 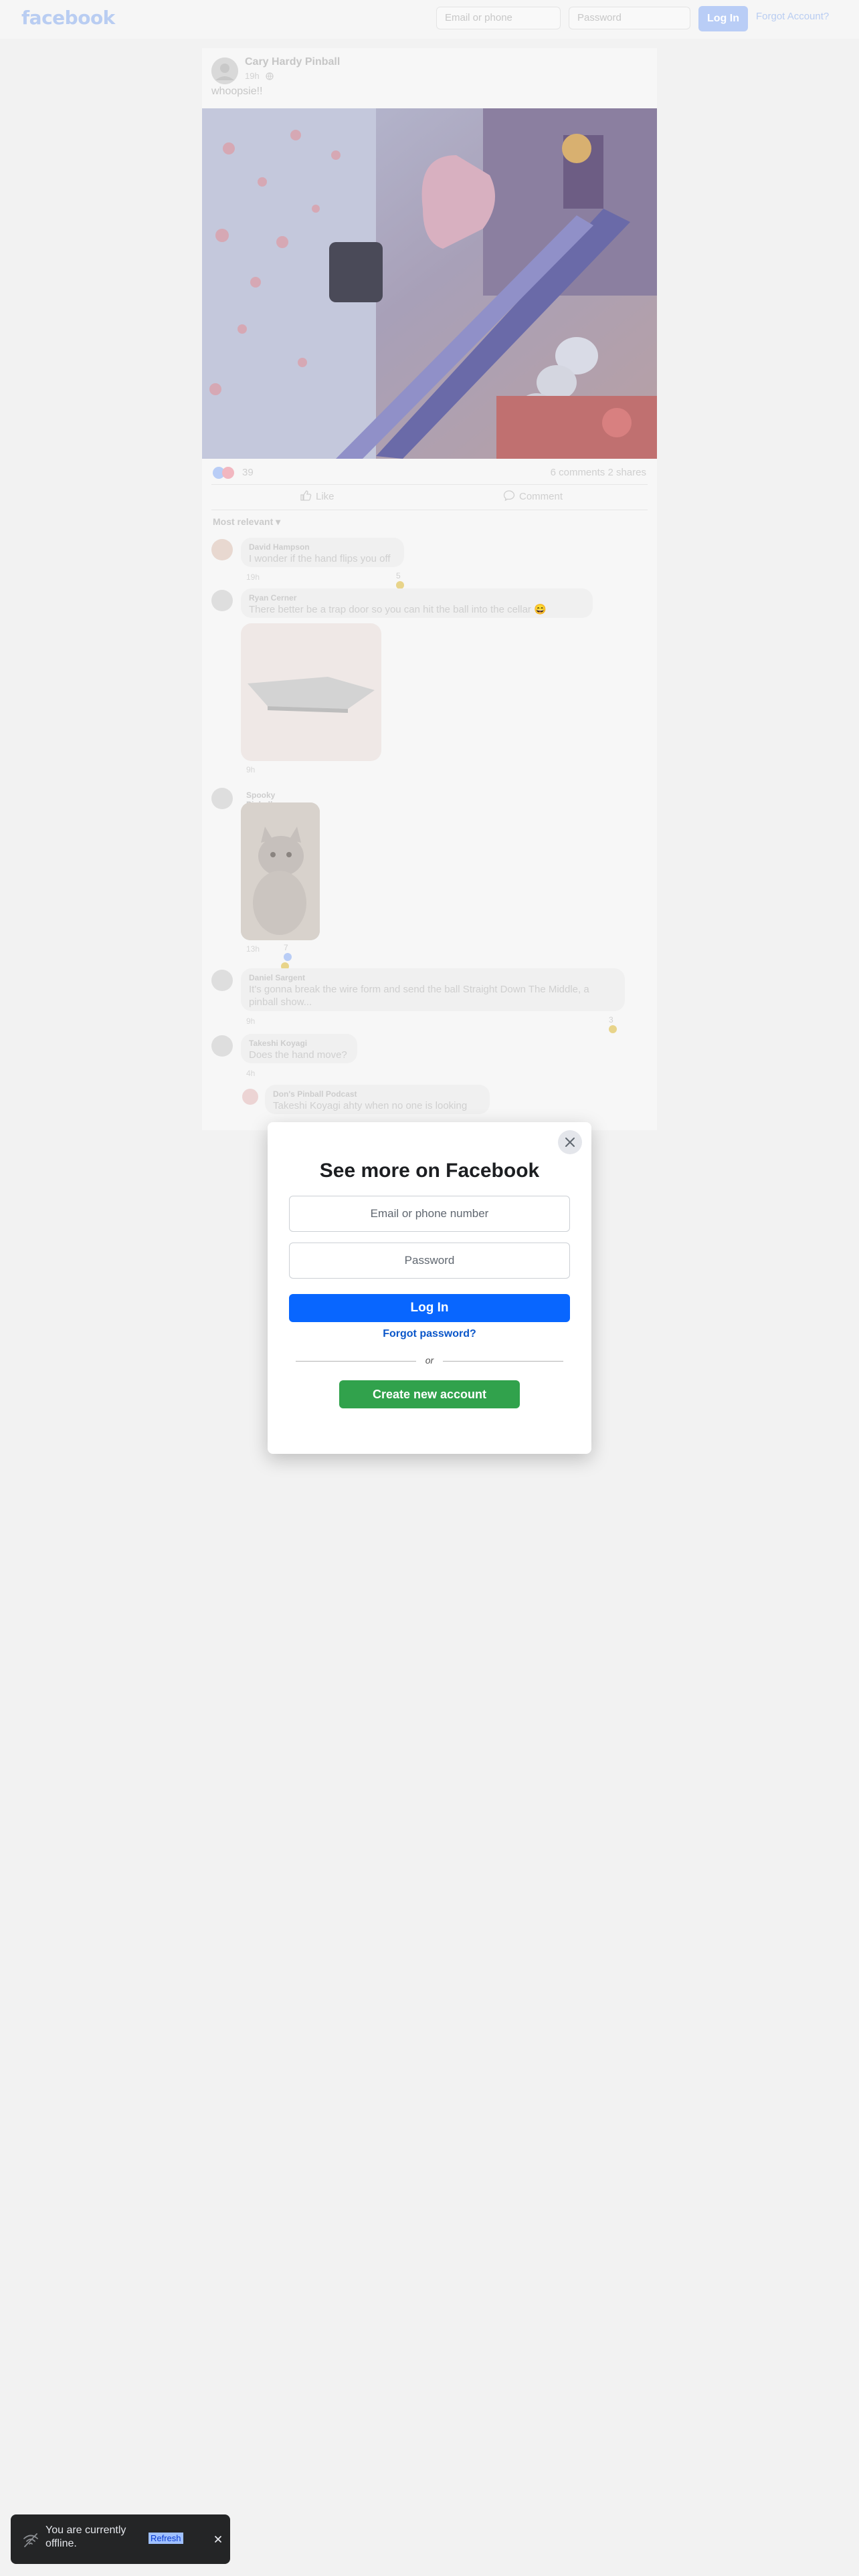 I want to click on like-icon, so click(x=306, y=497).